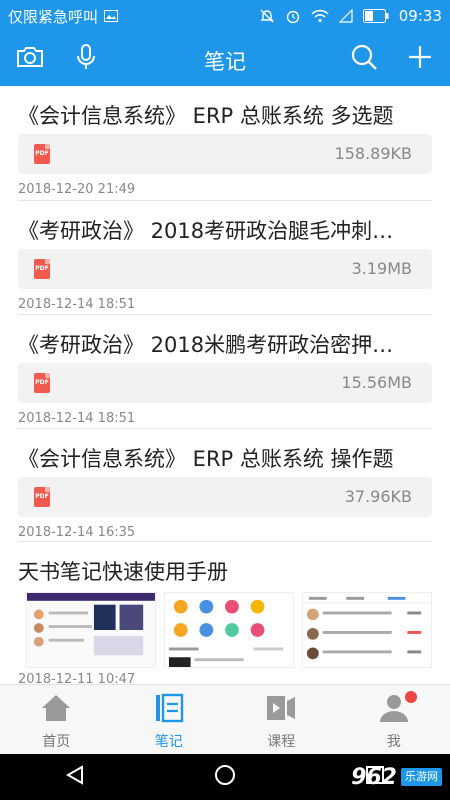  Describe the element at coordinates (225, 497) in the screenshot. I see `attachment: PDF 37.96KB` at that location.